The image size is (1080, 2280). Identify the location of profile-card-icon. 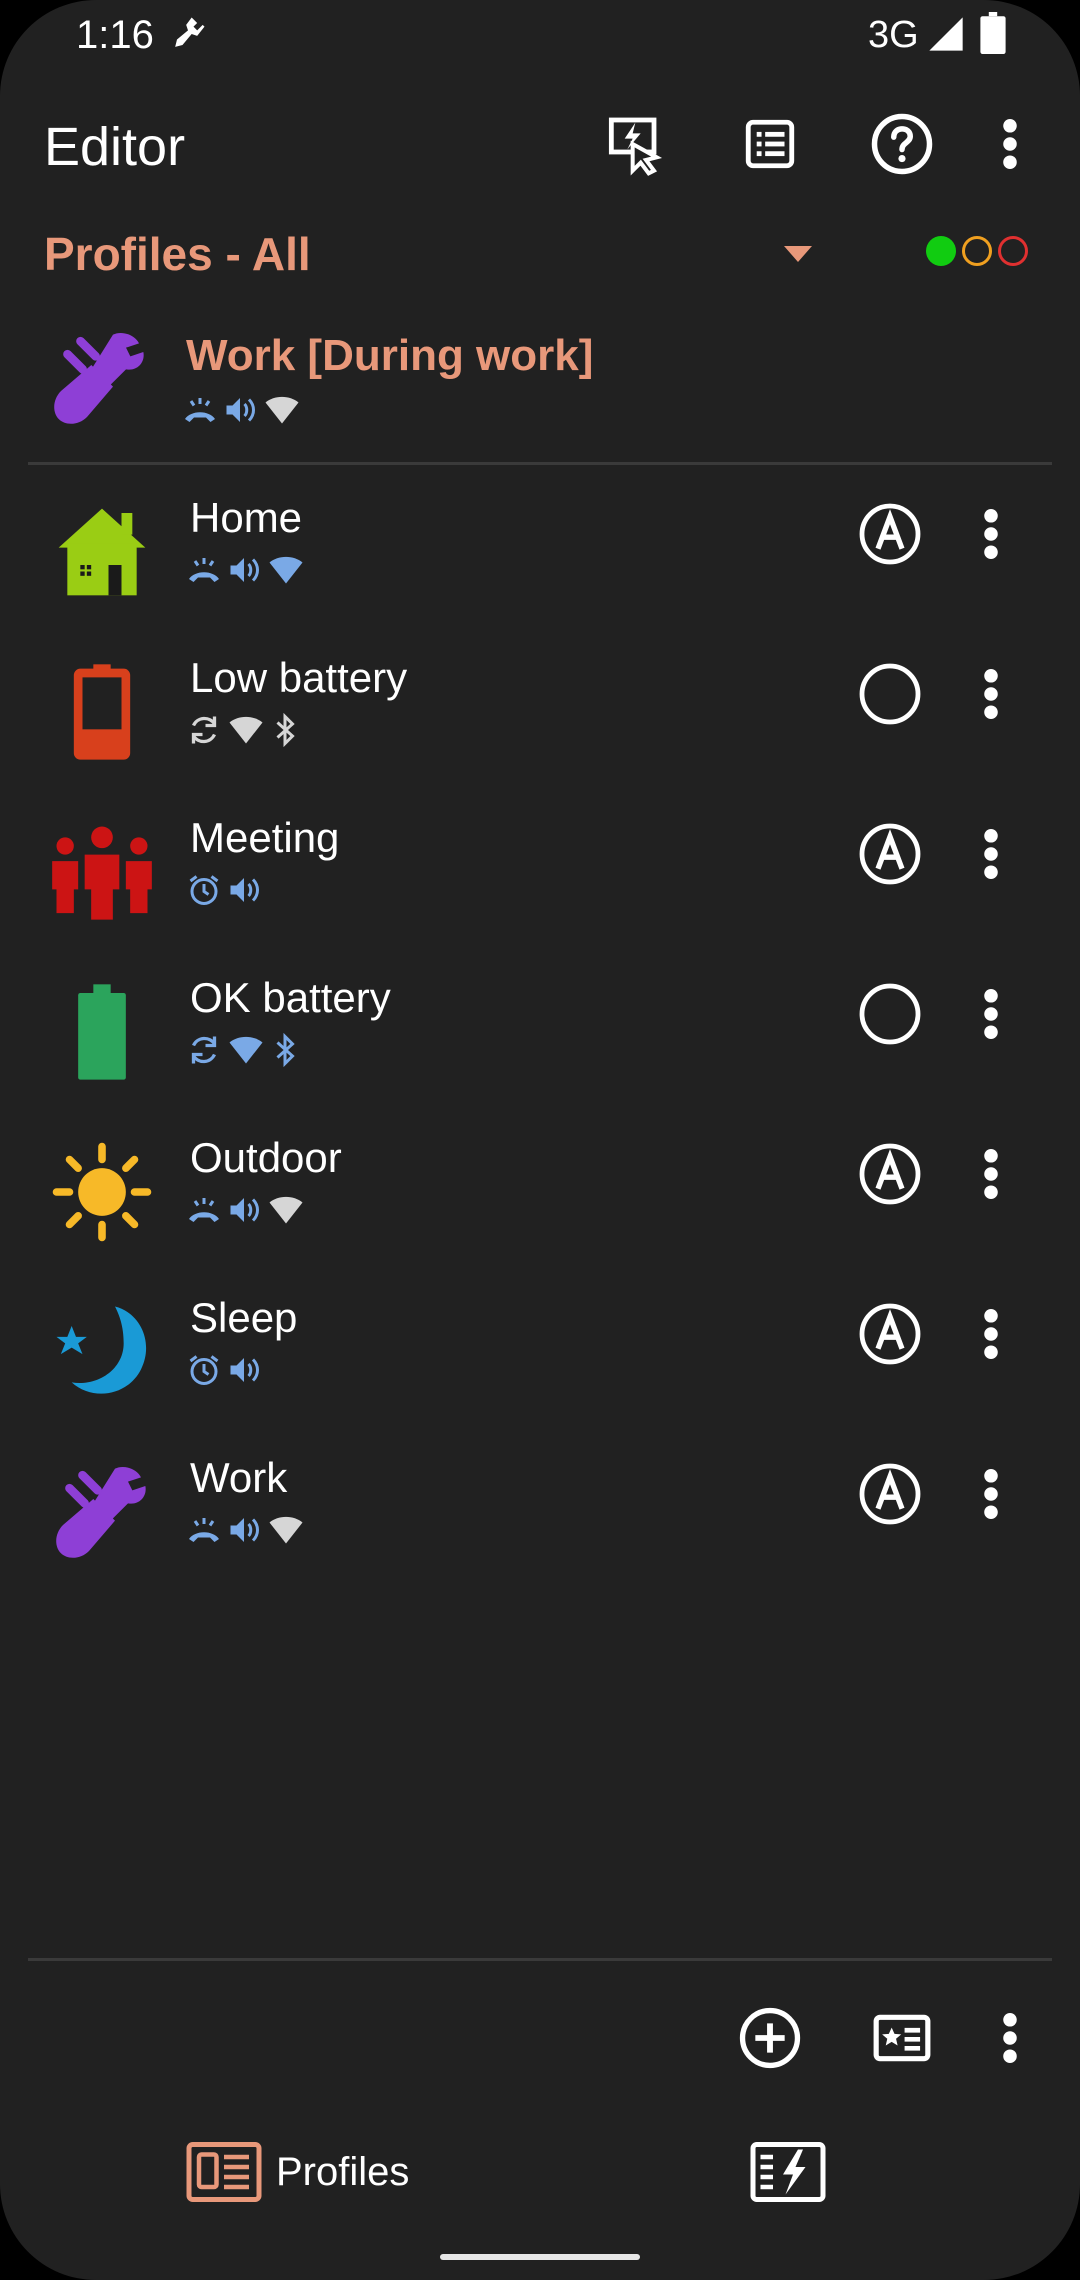
(902, 2038).